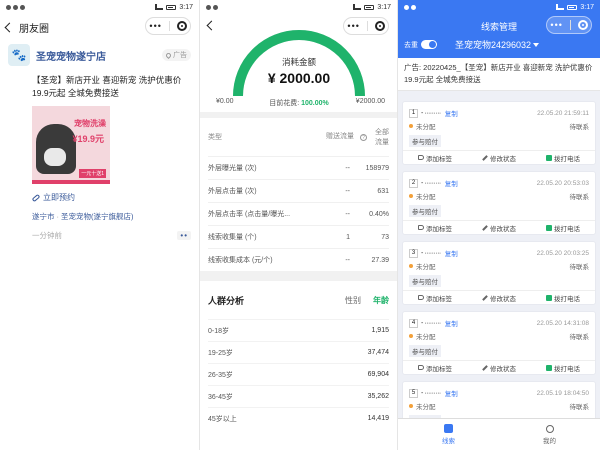 This screenshot has width=600, height=450. What do you see at coordinates (382, 137) in the screenshot?
I see `col-total: 全部流量` at bounding box center [382, 137].